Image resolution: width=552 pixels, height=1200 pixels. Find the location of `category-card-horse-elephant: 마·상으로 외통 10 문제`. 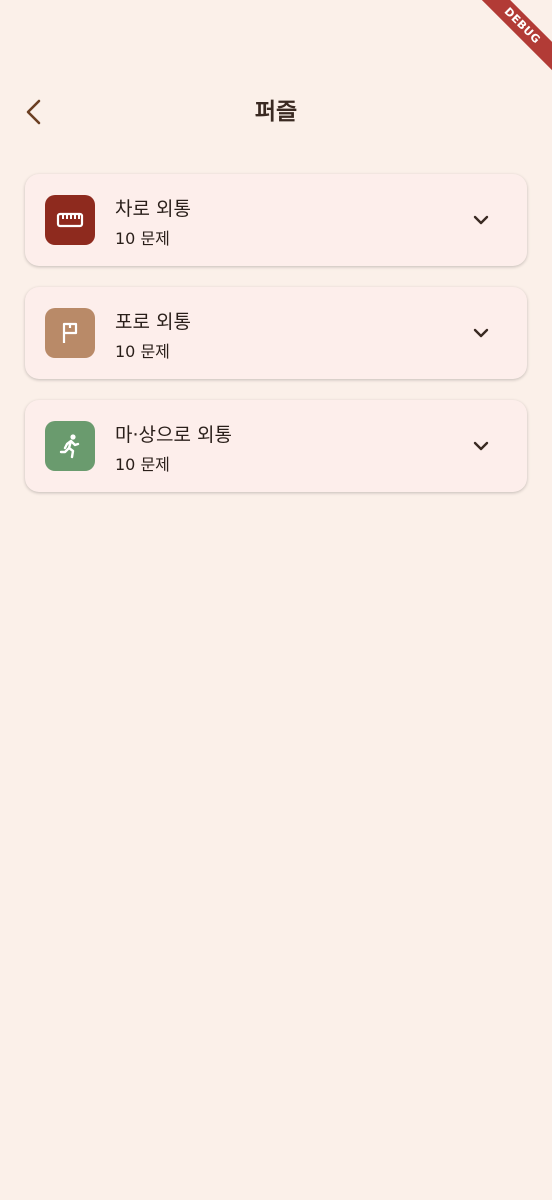

category-card-horse-elephant: 마·상으로 외통 10 문제 is located at coordinates (276, 446).